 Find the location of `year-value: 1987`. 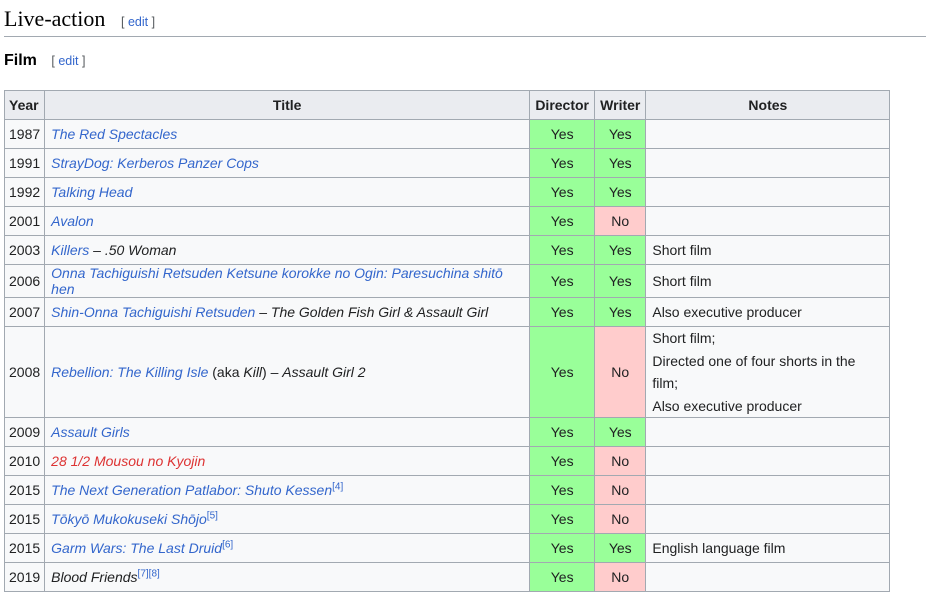

year-value: 1987 is located at coordinates (25, 134).